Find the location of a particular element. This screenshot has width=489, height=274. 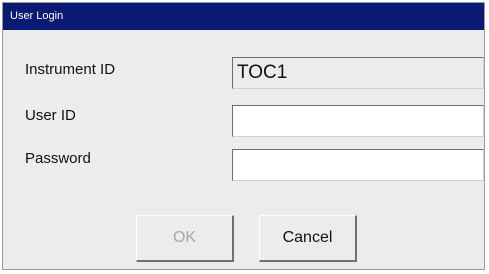

user-id-label: User ID is located at coordinates (50, 115).